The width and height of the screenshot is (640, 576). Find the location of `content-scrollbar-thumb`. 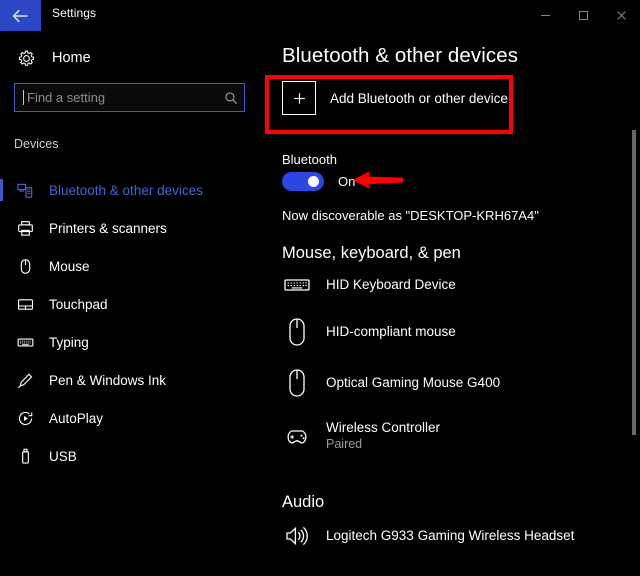

content-scrollbar-thumb is located at coordinates (634, 282).